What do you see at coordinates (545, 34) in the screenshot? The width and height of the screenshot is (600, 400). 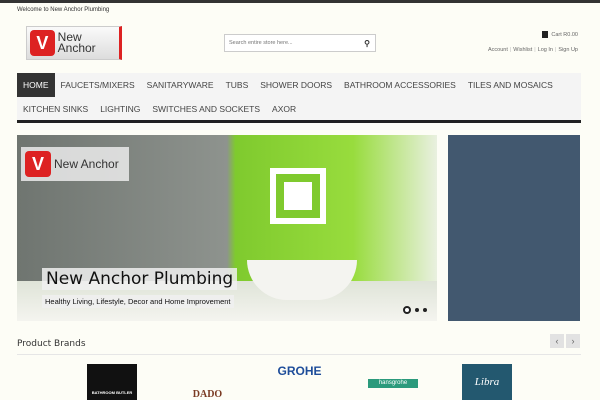 I see `cart-bag-icon` at bounding box center [545, 34].